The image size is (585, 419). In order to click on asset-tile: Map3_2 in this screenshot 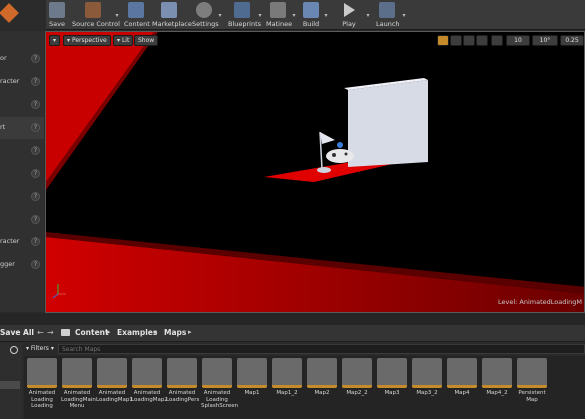, I will do `click(427, 377)`.